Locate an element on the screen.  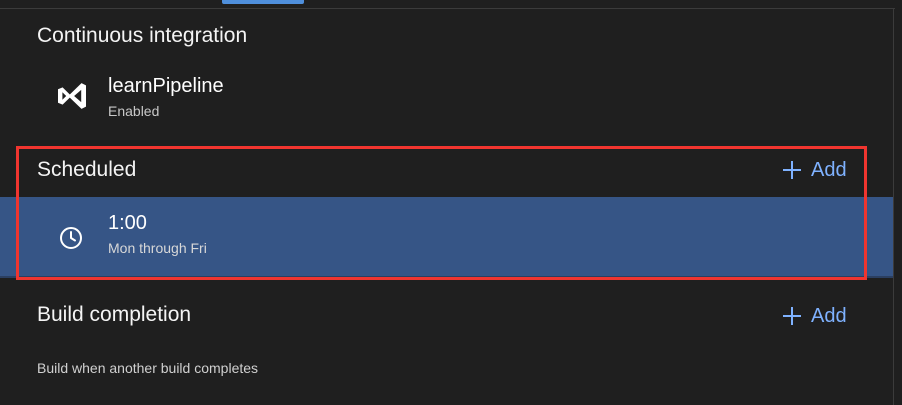
schedule-row-separator is located at coordinates (446, 277).